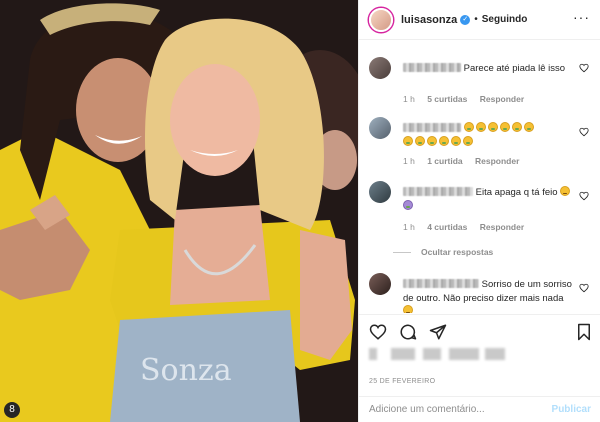  Describe the element at coordinates (460, 409) in the screenshot. I see `comment-input` at that location.